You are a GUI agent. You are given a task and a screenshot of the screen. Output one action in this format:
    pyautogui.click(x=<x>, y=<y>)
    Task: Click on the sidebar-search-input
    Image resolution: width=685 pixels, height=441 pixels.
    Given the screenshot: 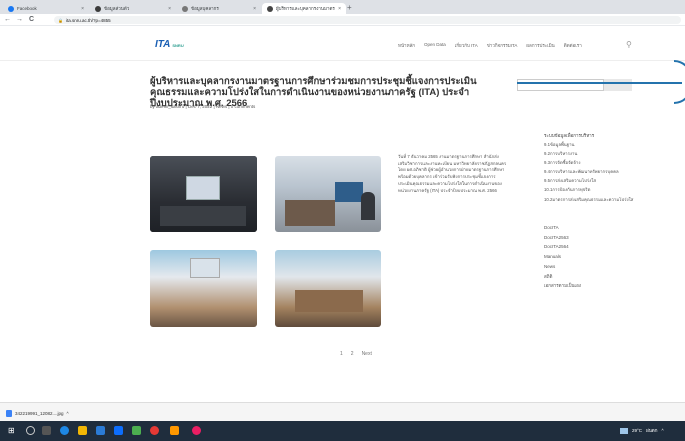 What is the action you would take?
    pyautogui.click(x=560, y=85)
    